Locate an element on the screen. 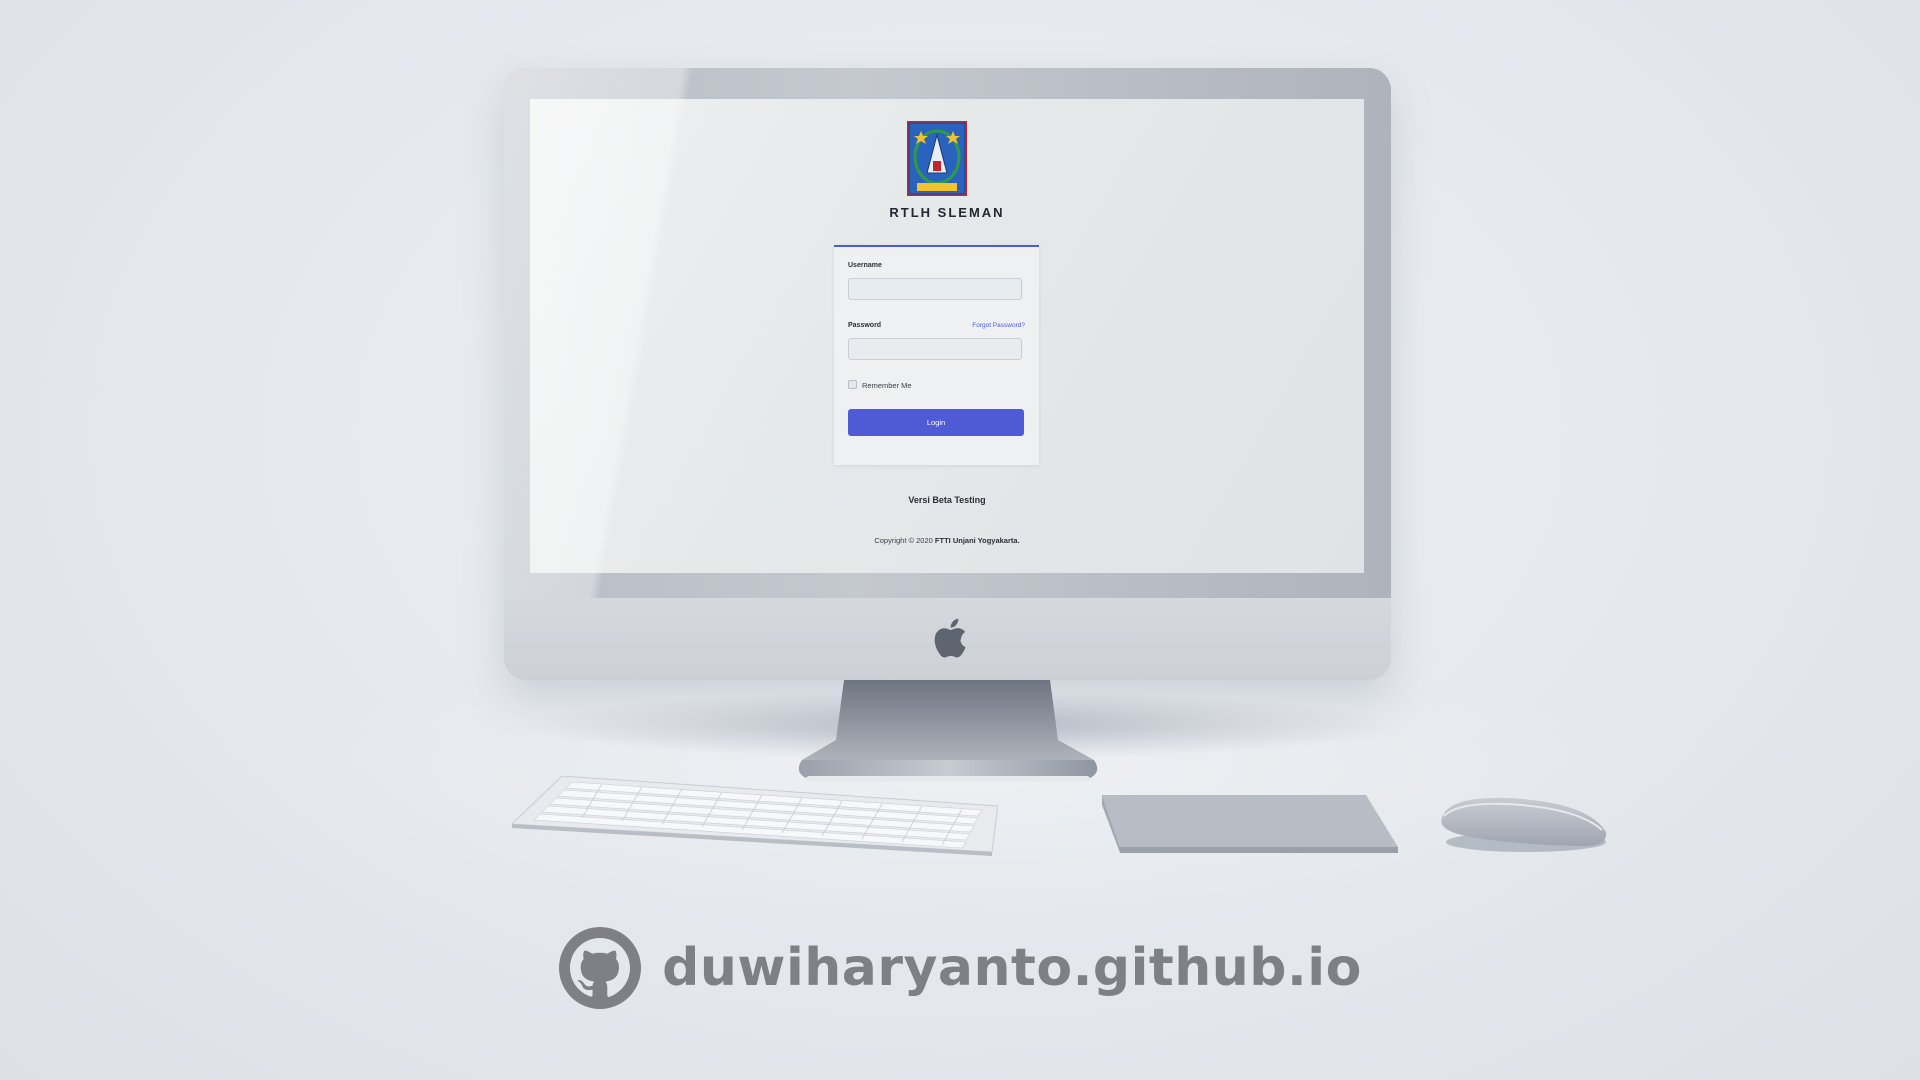 This screenshot has width=1920, height=1080. magic-mouse is located at coordinates (1524, 824).